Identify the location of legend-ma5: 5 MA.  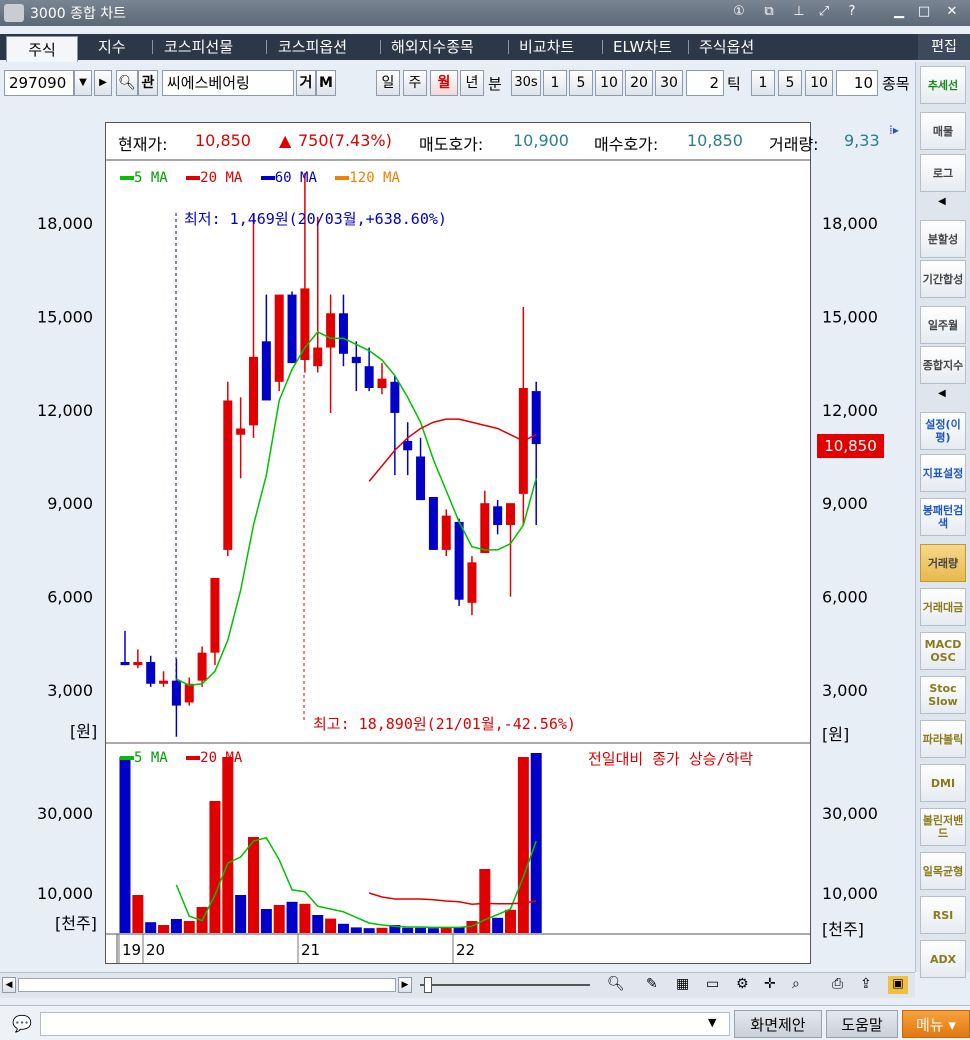
(151, 178).